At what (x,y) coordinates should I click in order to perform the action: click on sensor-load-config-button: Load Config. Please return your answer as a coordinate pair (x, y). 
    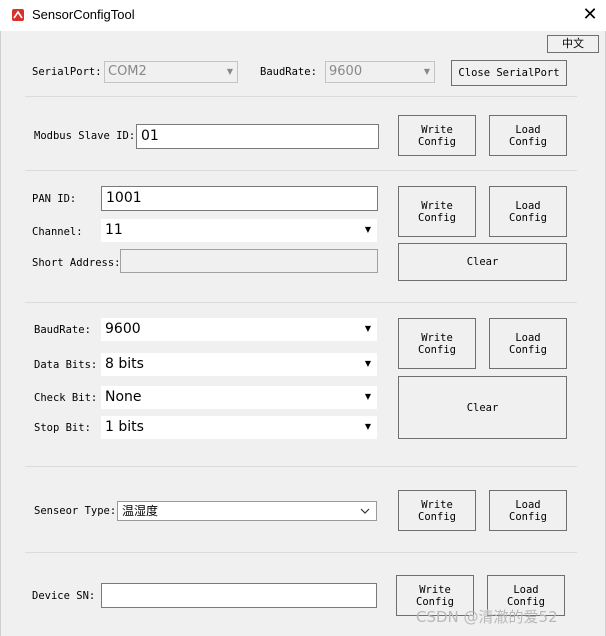
    Looking at the image, I should click on (528, 510).